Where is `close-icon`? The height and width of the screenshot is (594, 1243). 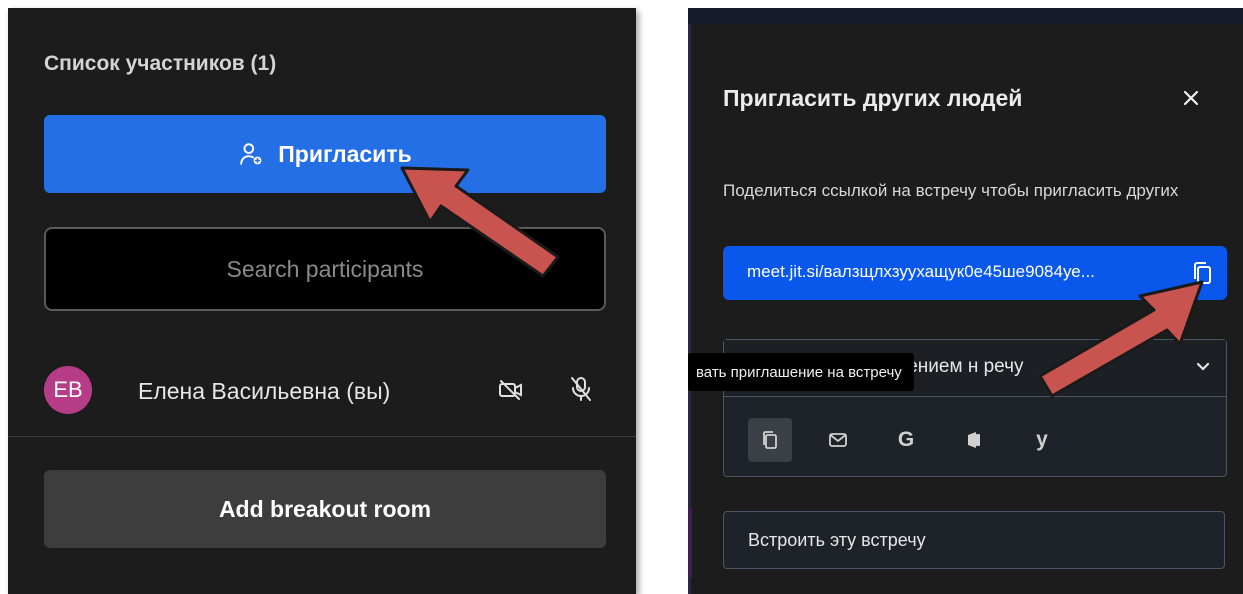 close-icon is located at coordinates (1191, 98).